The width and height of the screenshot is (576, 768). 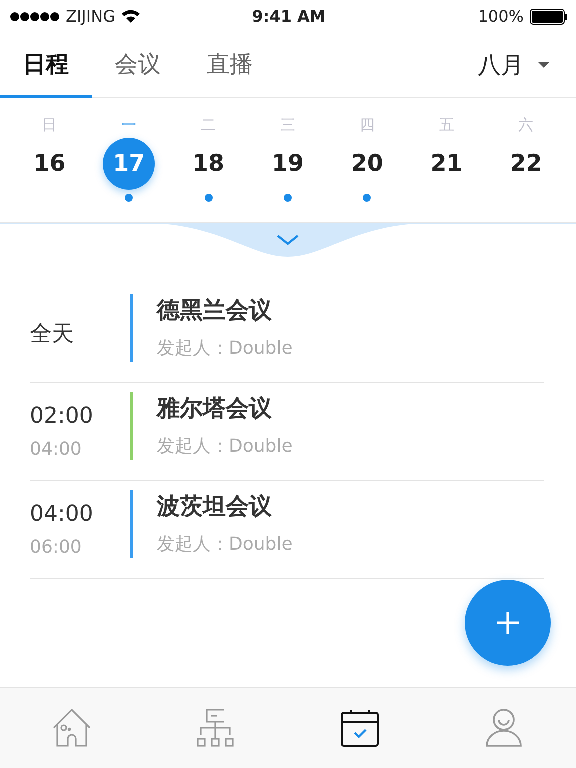 What do you see at coordinates (129, 164) in the screenshot?
I see `date-button: 17` at bounding box center [129, 164].